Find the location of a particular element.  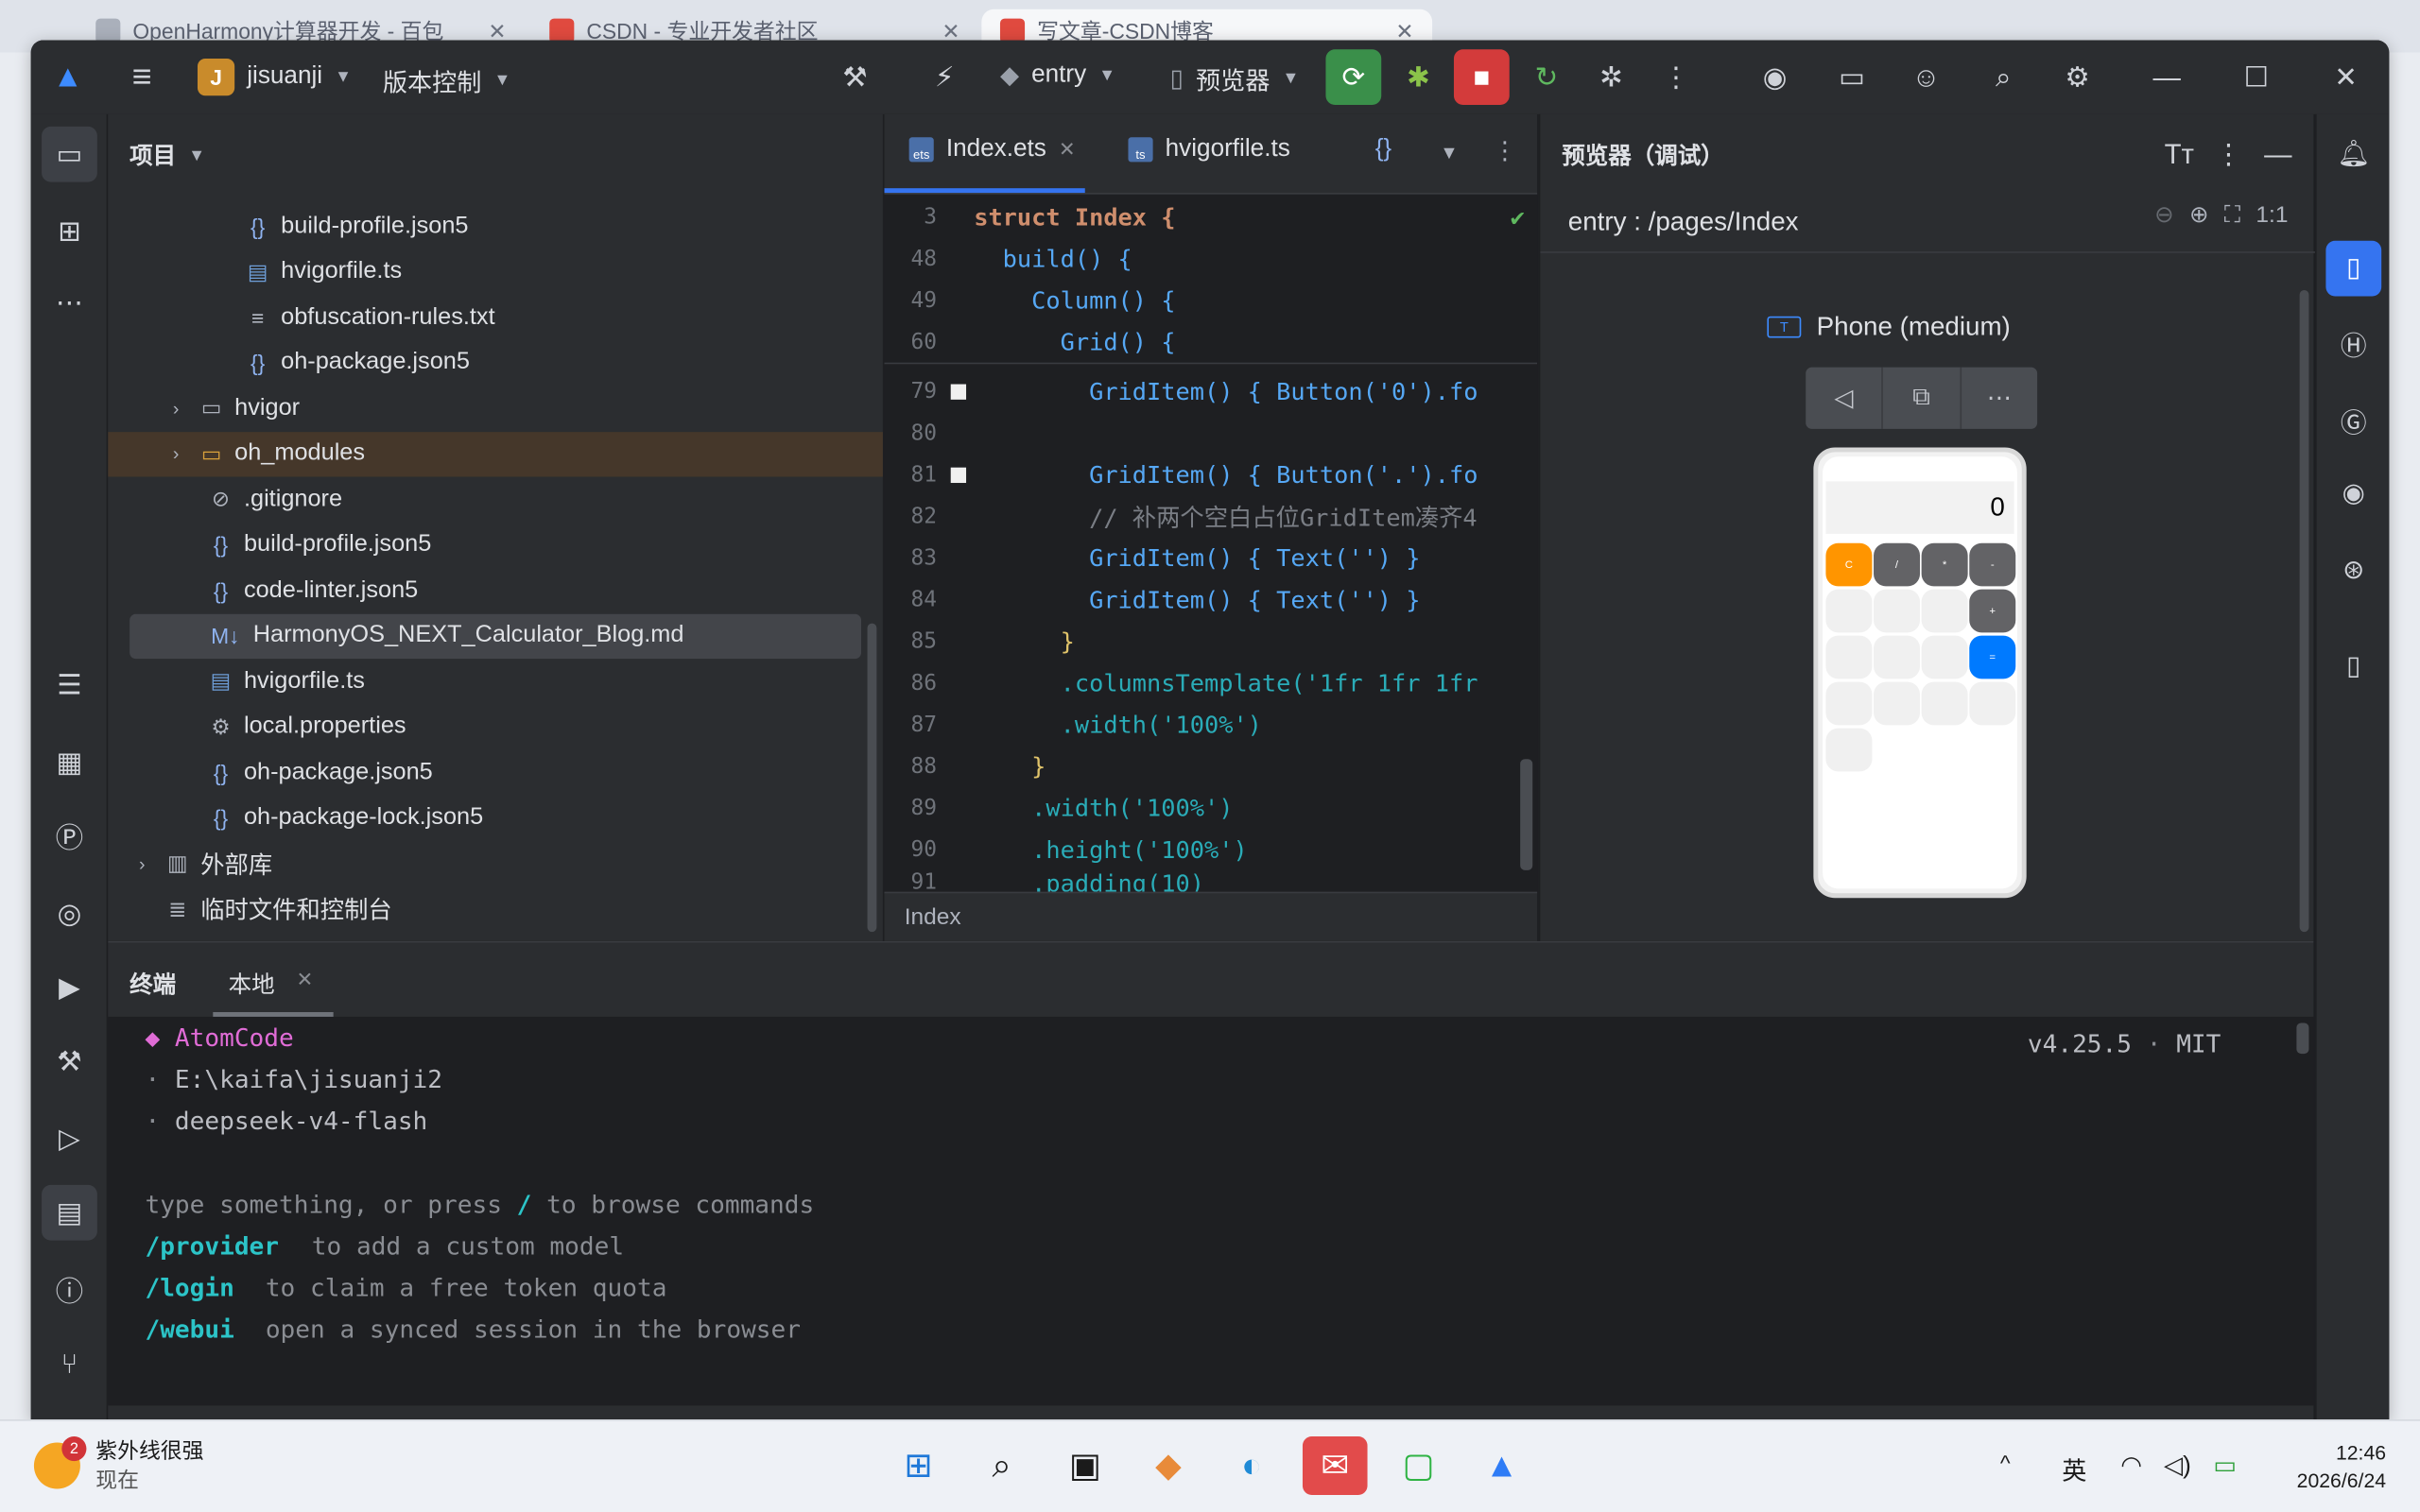

tab-index-ets: ets Index.ets ✕ is located at coordinates (992, 149).